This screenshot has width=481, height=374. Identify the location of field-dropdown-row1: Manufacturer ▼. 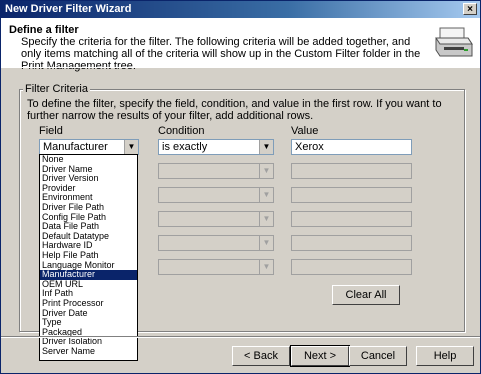
(89, 147).